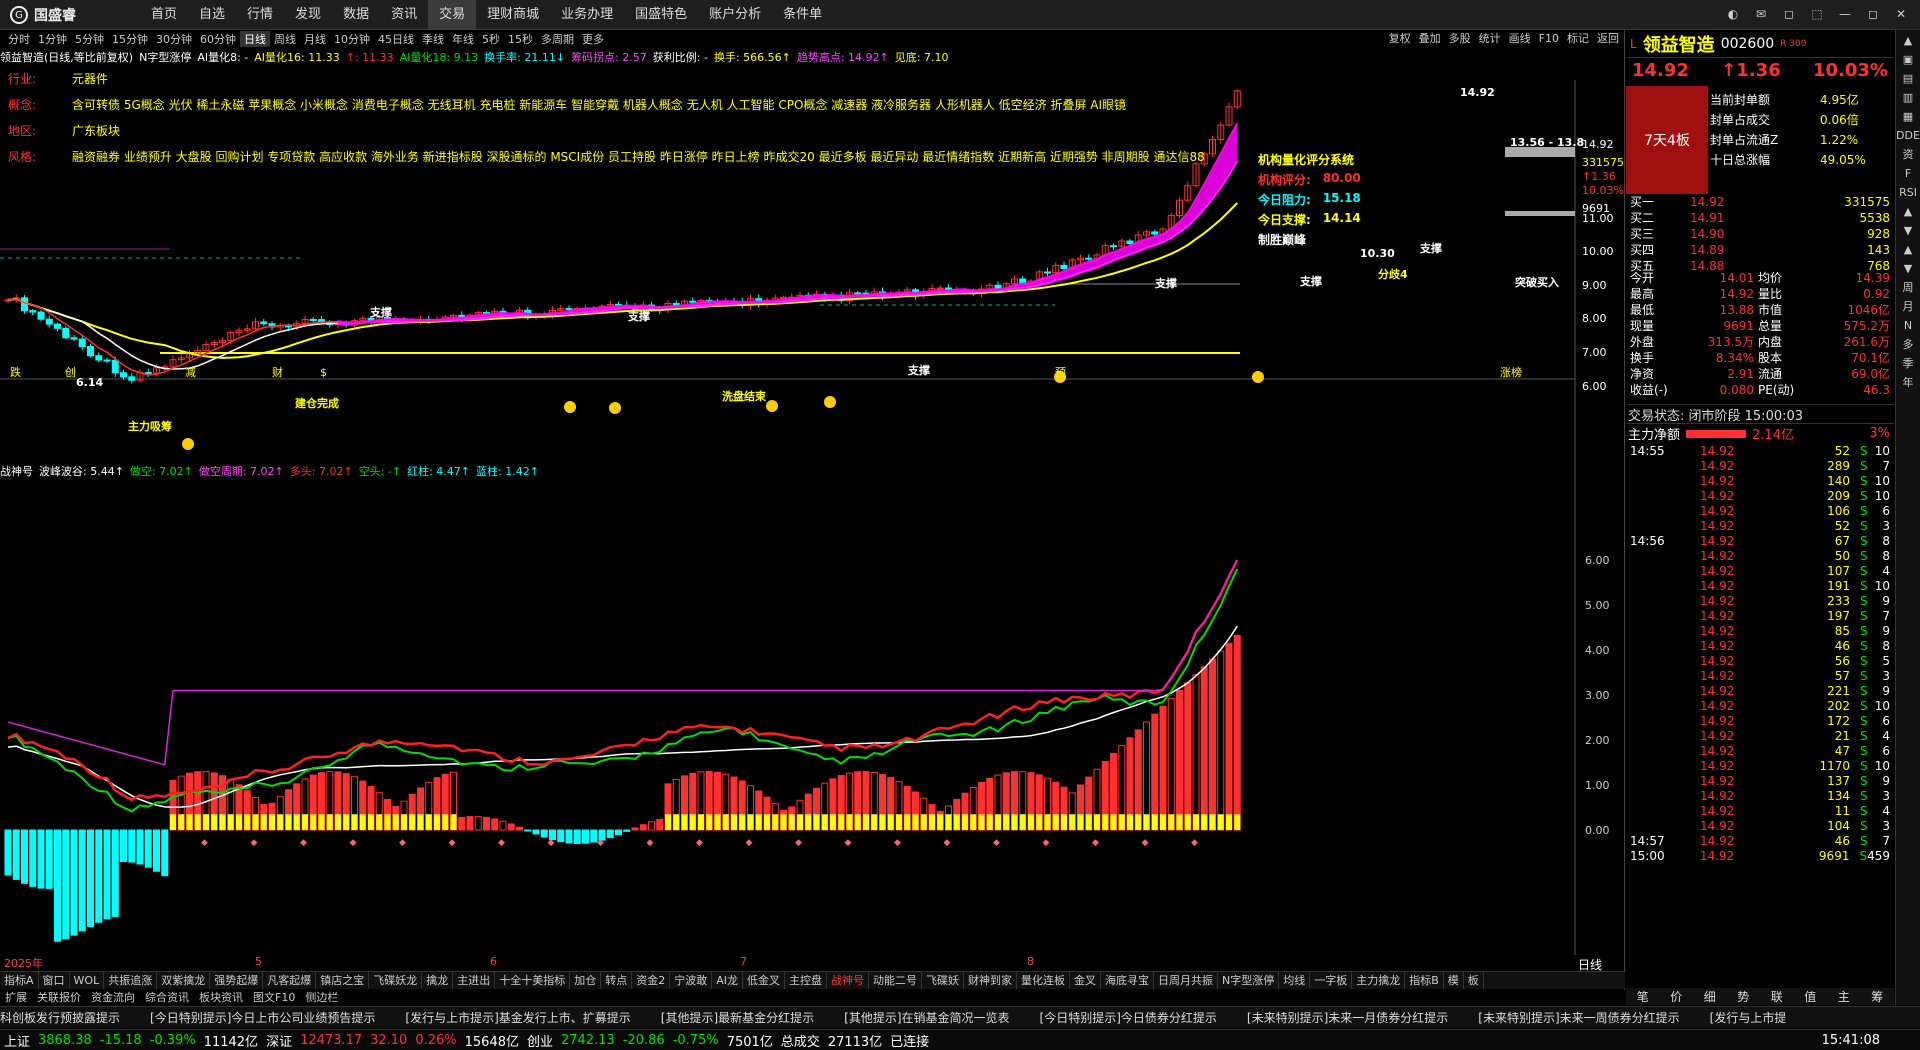  Describe the element at coordinates (1908, 193) in the screenshot. I see `sidebar-tool-icon: RSI` at that location.